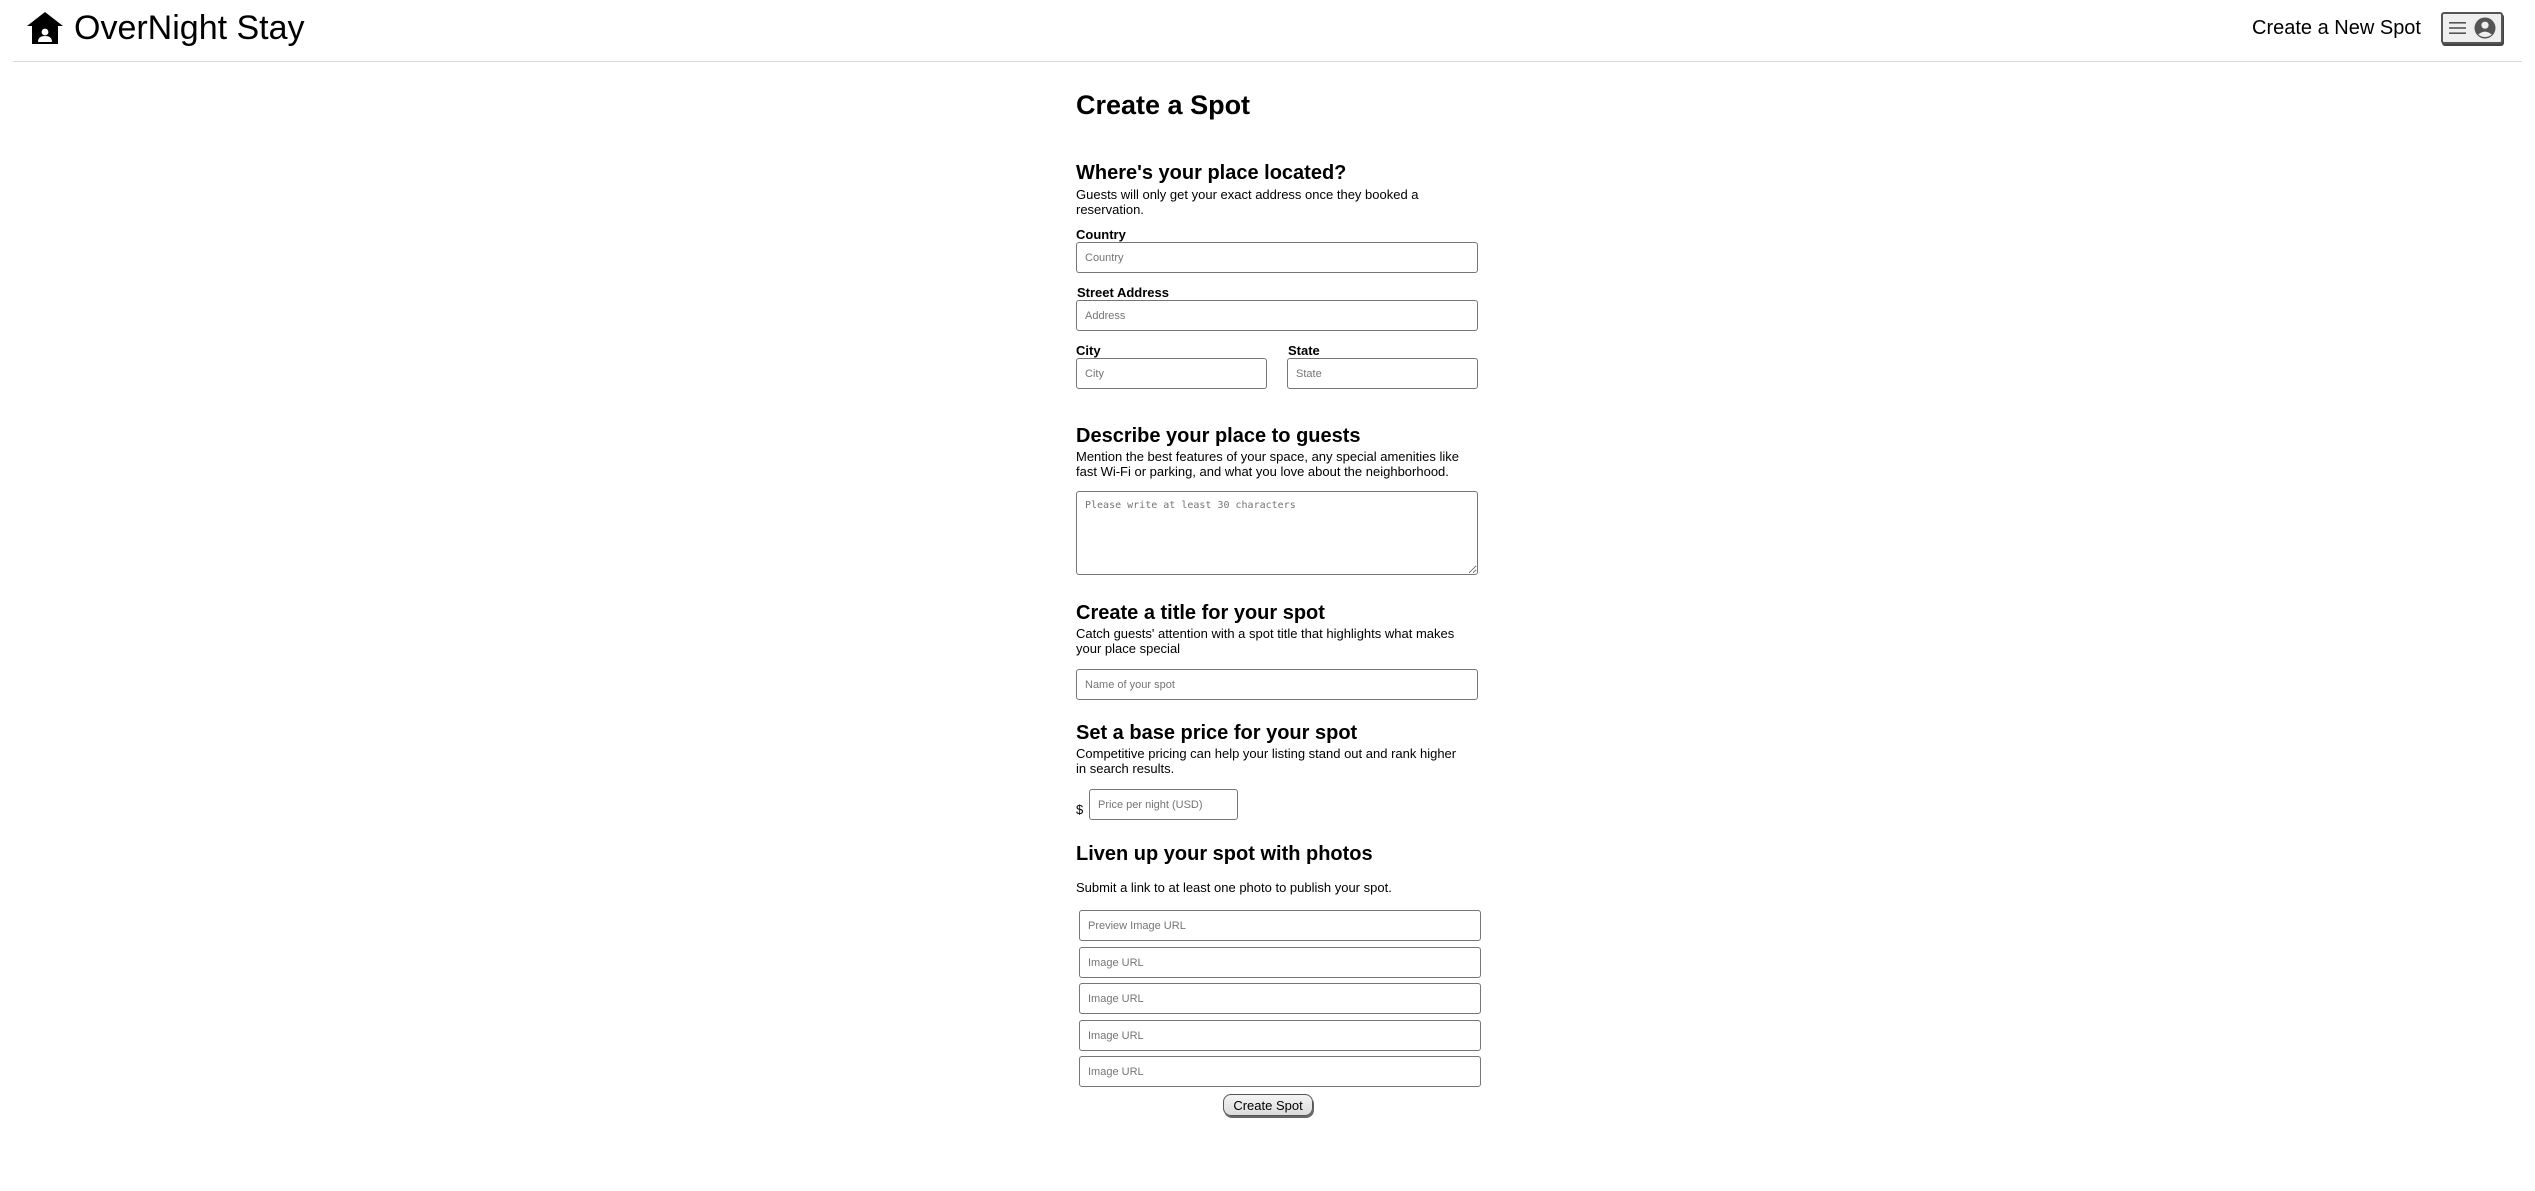 The image size is (2535, 1191). I want to click on city-label: City, so click(1088, 350).